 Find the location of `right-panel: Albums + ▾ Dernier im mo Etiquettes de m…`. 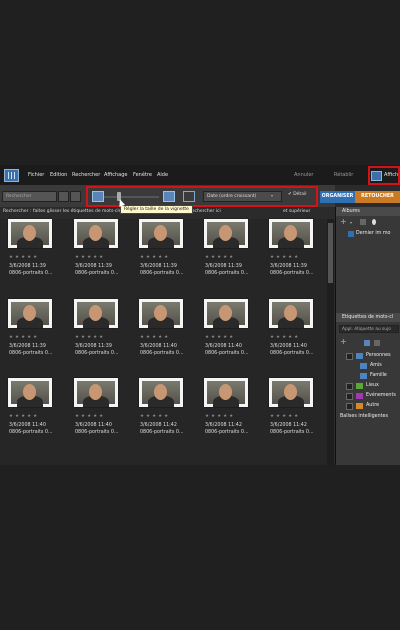

right-panel: Albums + ▾ Dernier im mo Etiquettes de m… is located at coordinates (367, 336).